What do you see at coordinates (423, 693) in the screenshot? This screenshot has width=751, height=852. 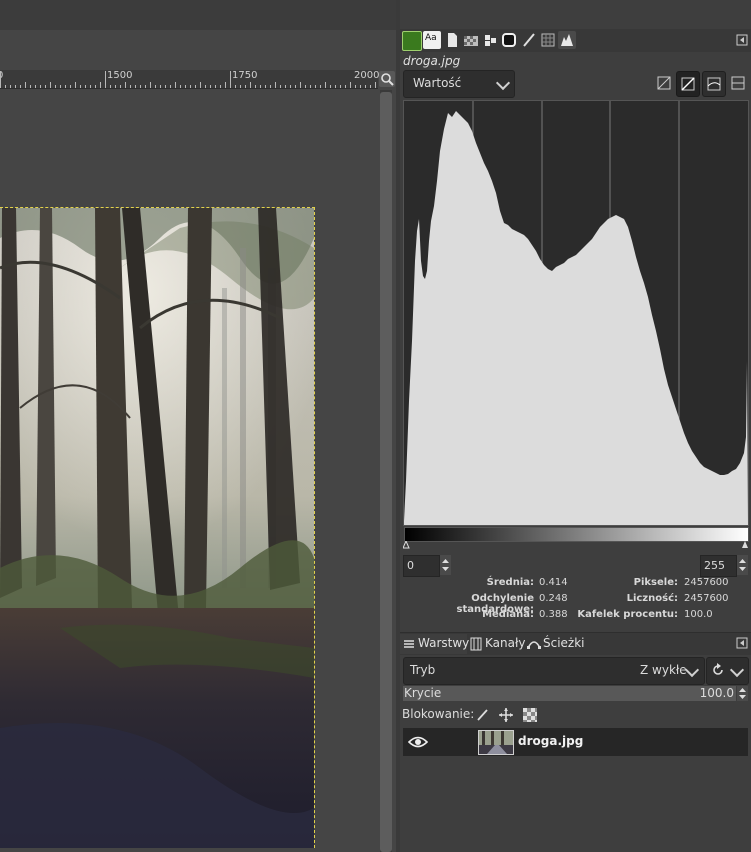 I see `opacity-label: Krycie` at bounding box center [423, 693].